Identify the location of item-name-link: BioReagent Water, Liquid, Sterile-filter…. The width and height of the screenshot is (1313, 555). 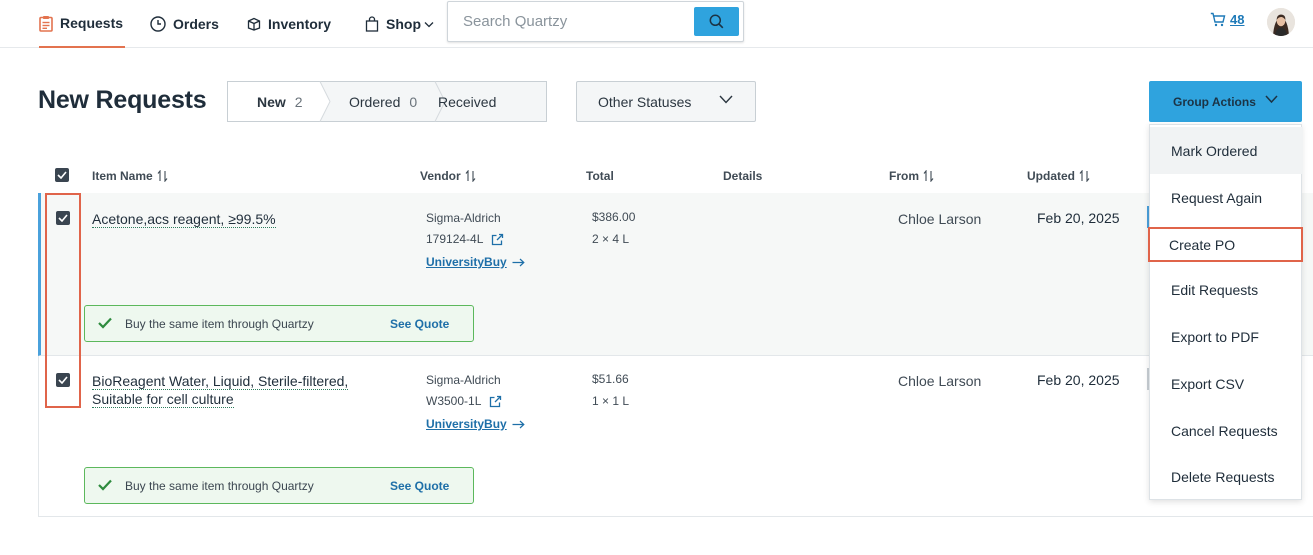
(220, 390).